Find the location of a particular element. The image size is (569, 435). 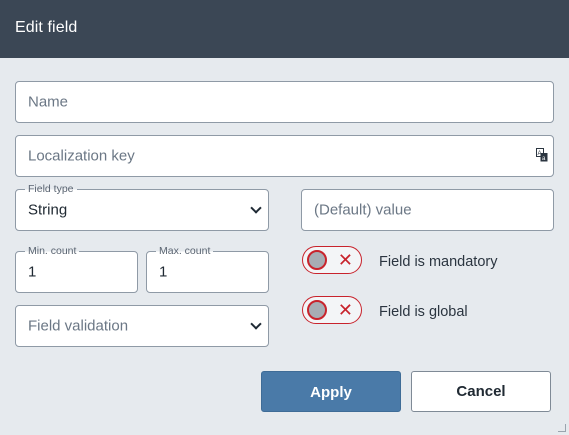

min-count-label: Min. count is located at coordinates (52, 251).